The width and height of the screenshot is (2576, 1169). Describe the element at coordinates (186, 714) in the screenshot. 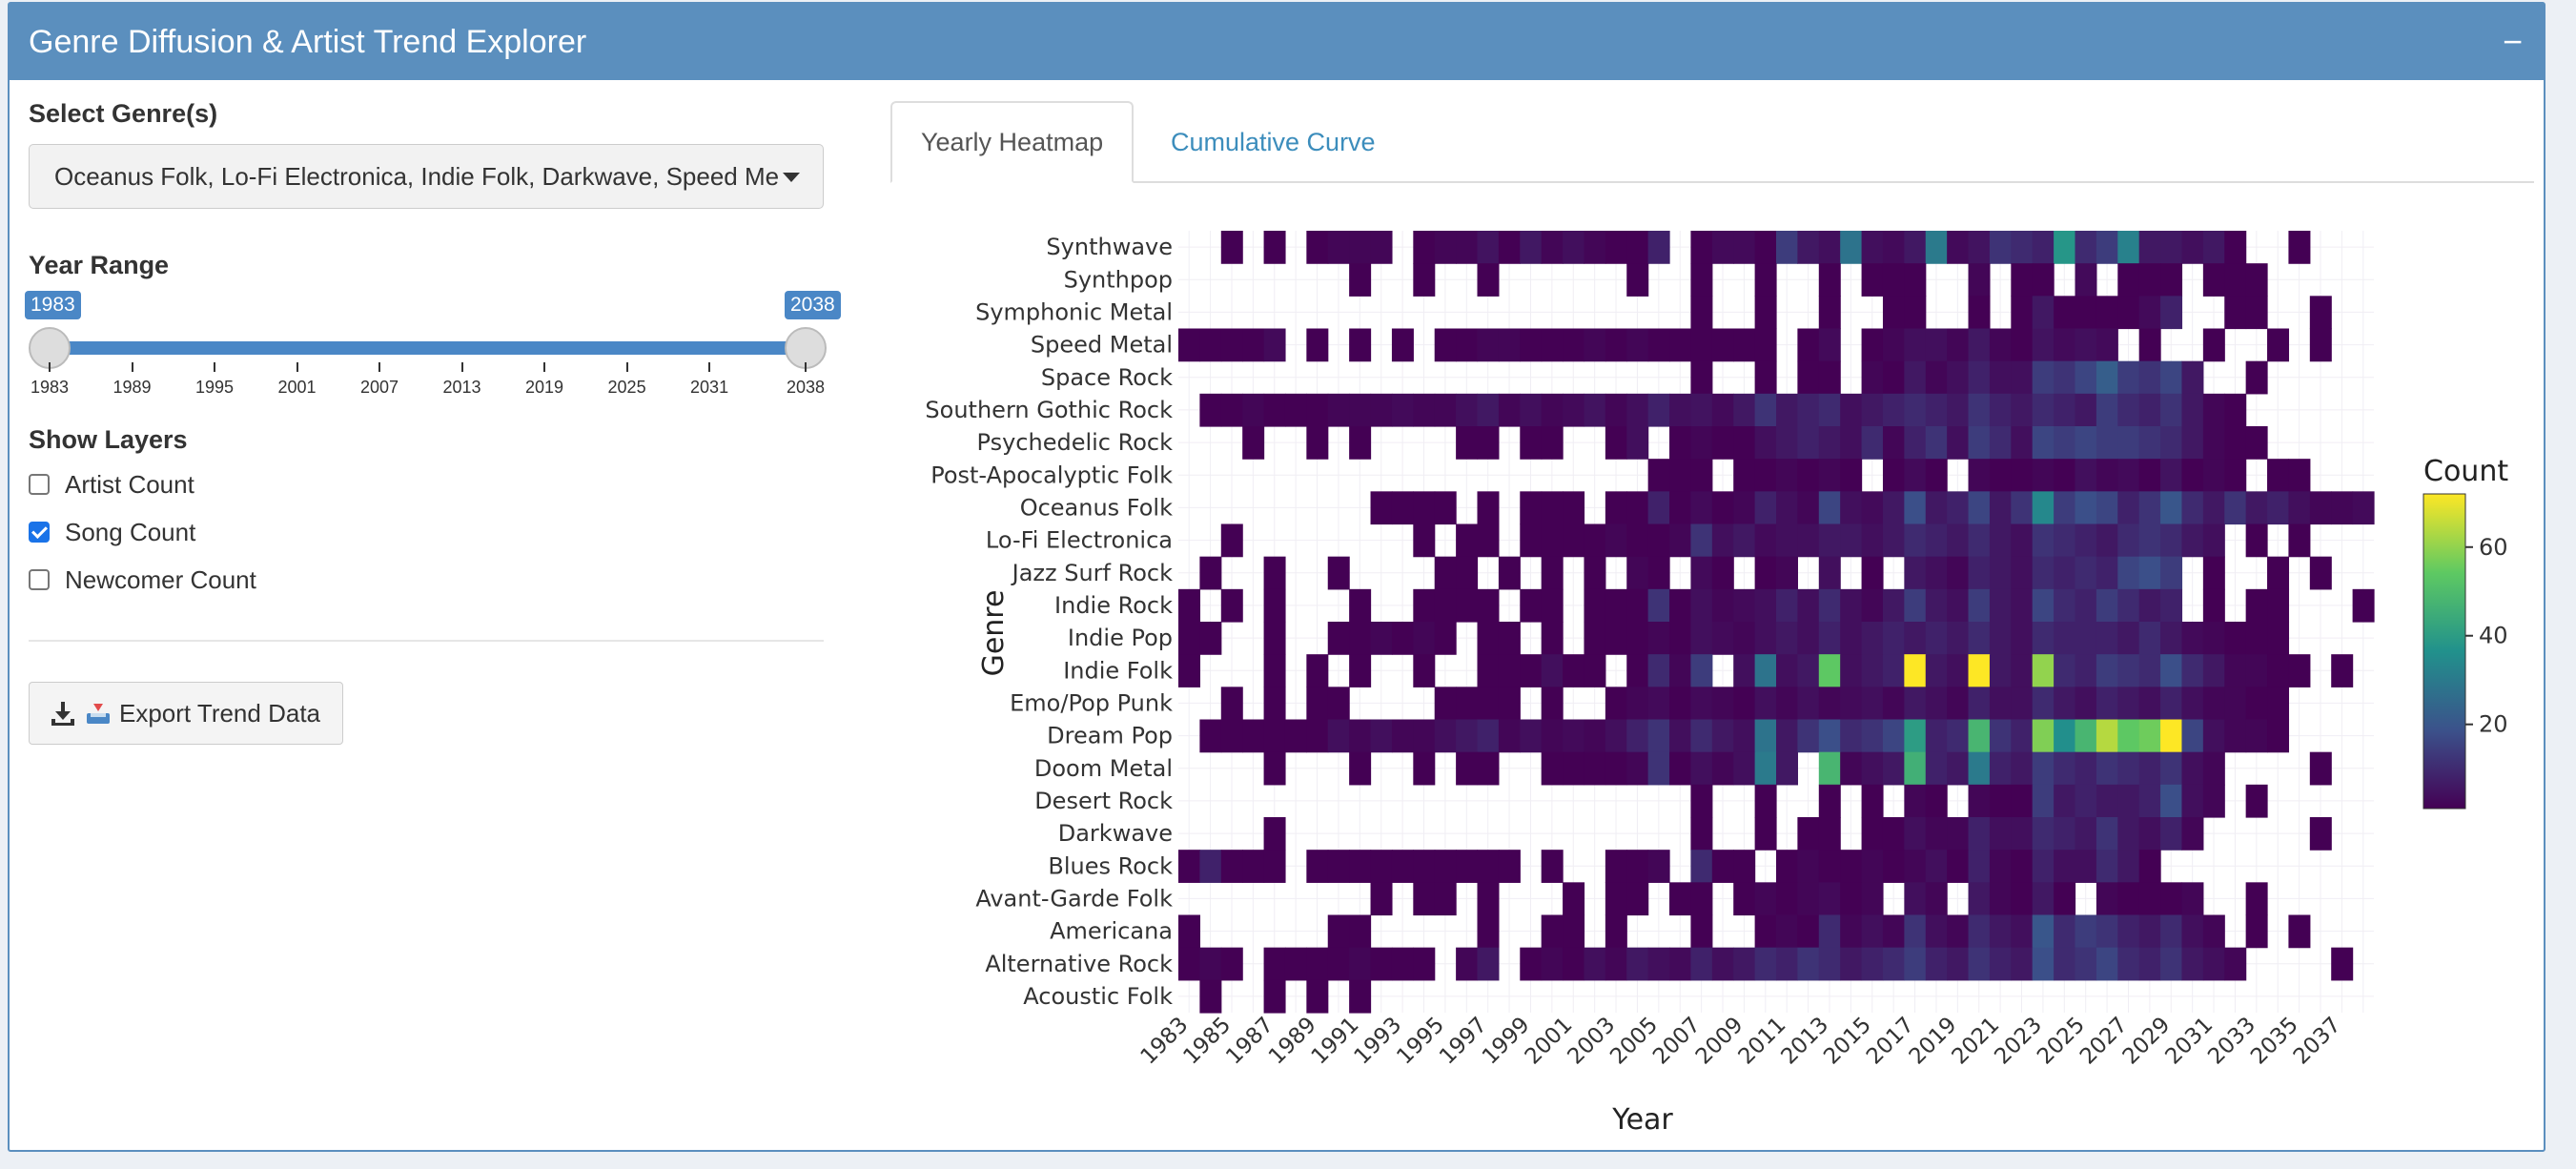

I see `export-trend-data-button: Export Trend Data` at that location.